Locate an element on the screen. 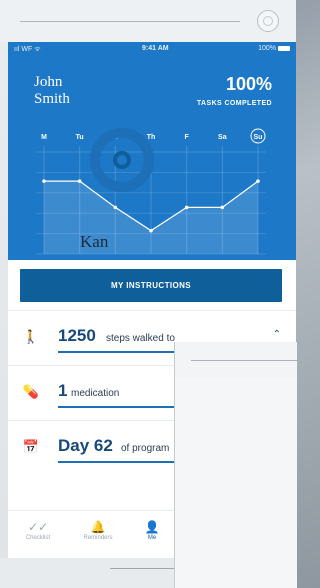 The width and height of the screenshot is (320, 588). person-icon: 👤 is located at coordinates (152, 527).